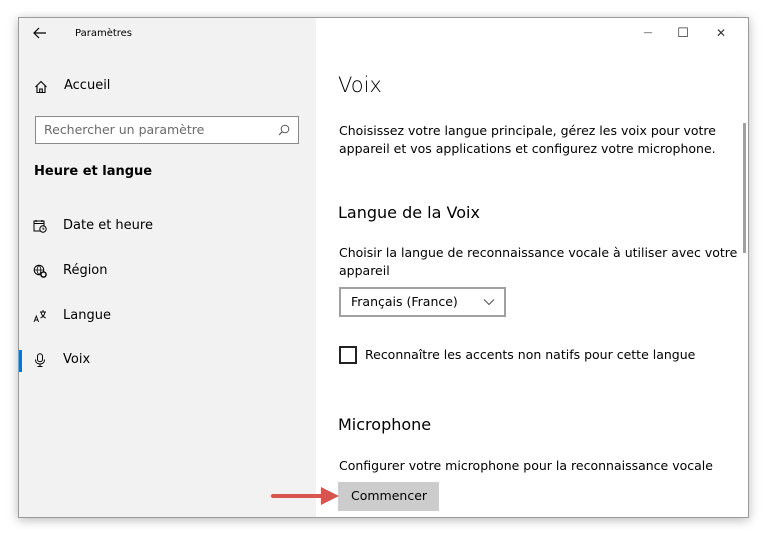 The height and width of the screenshot is (534, 768). Describe the element at coordinates (348, 355) in the screenshot. I see `non-native-accents-checkbox` at that location.